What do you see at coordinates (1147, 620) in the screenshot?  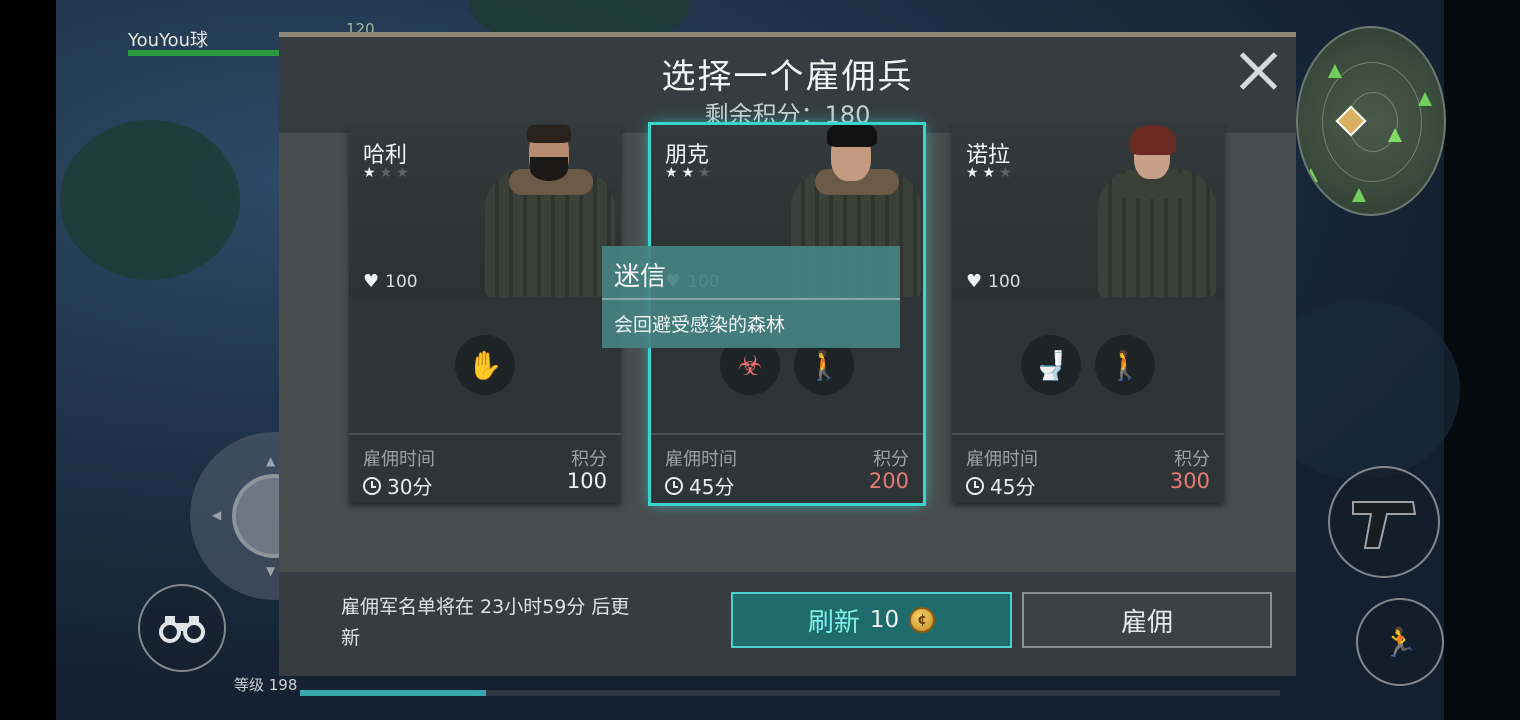 I see `hire-button: 雇佣` at bounding box center [1147, 620].